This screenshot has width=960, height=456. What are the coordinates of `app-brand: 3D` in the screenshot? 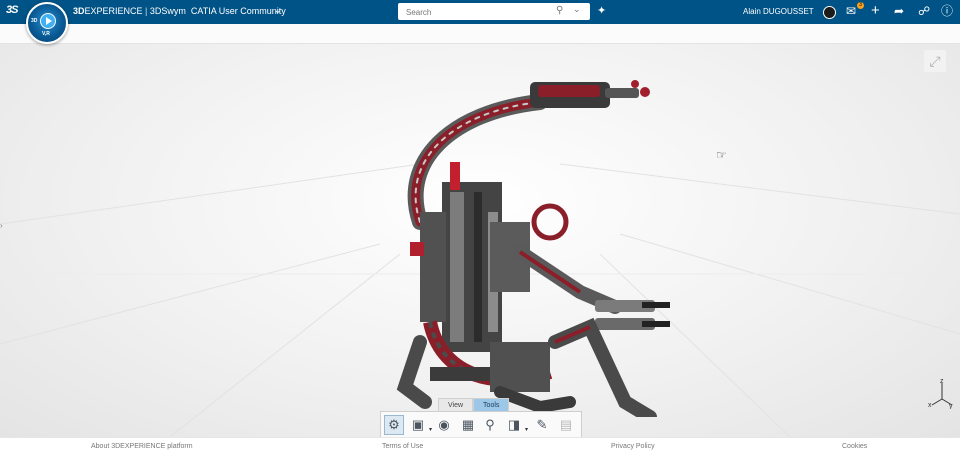 It's located at (79, 11).